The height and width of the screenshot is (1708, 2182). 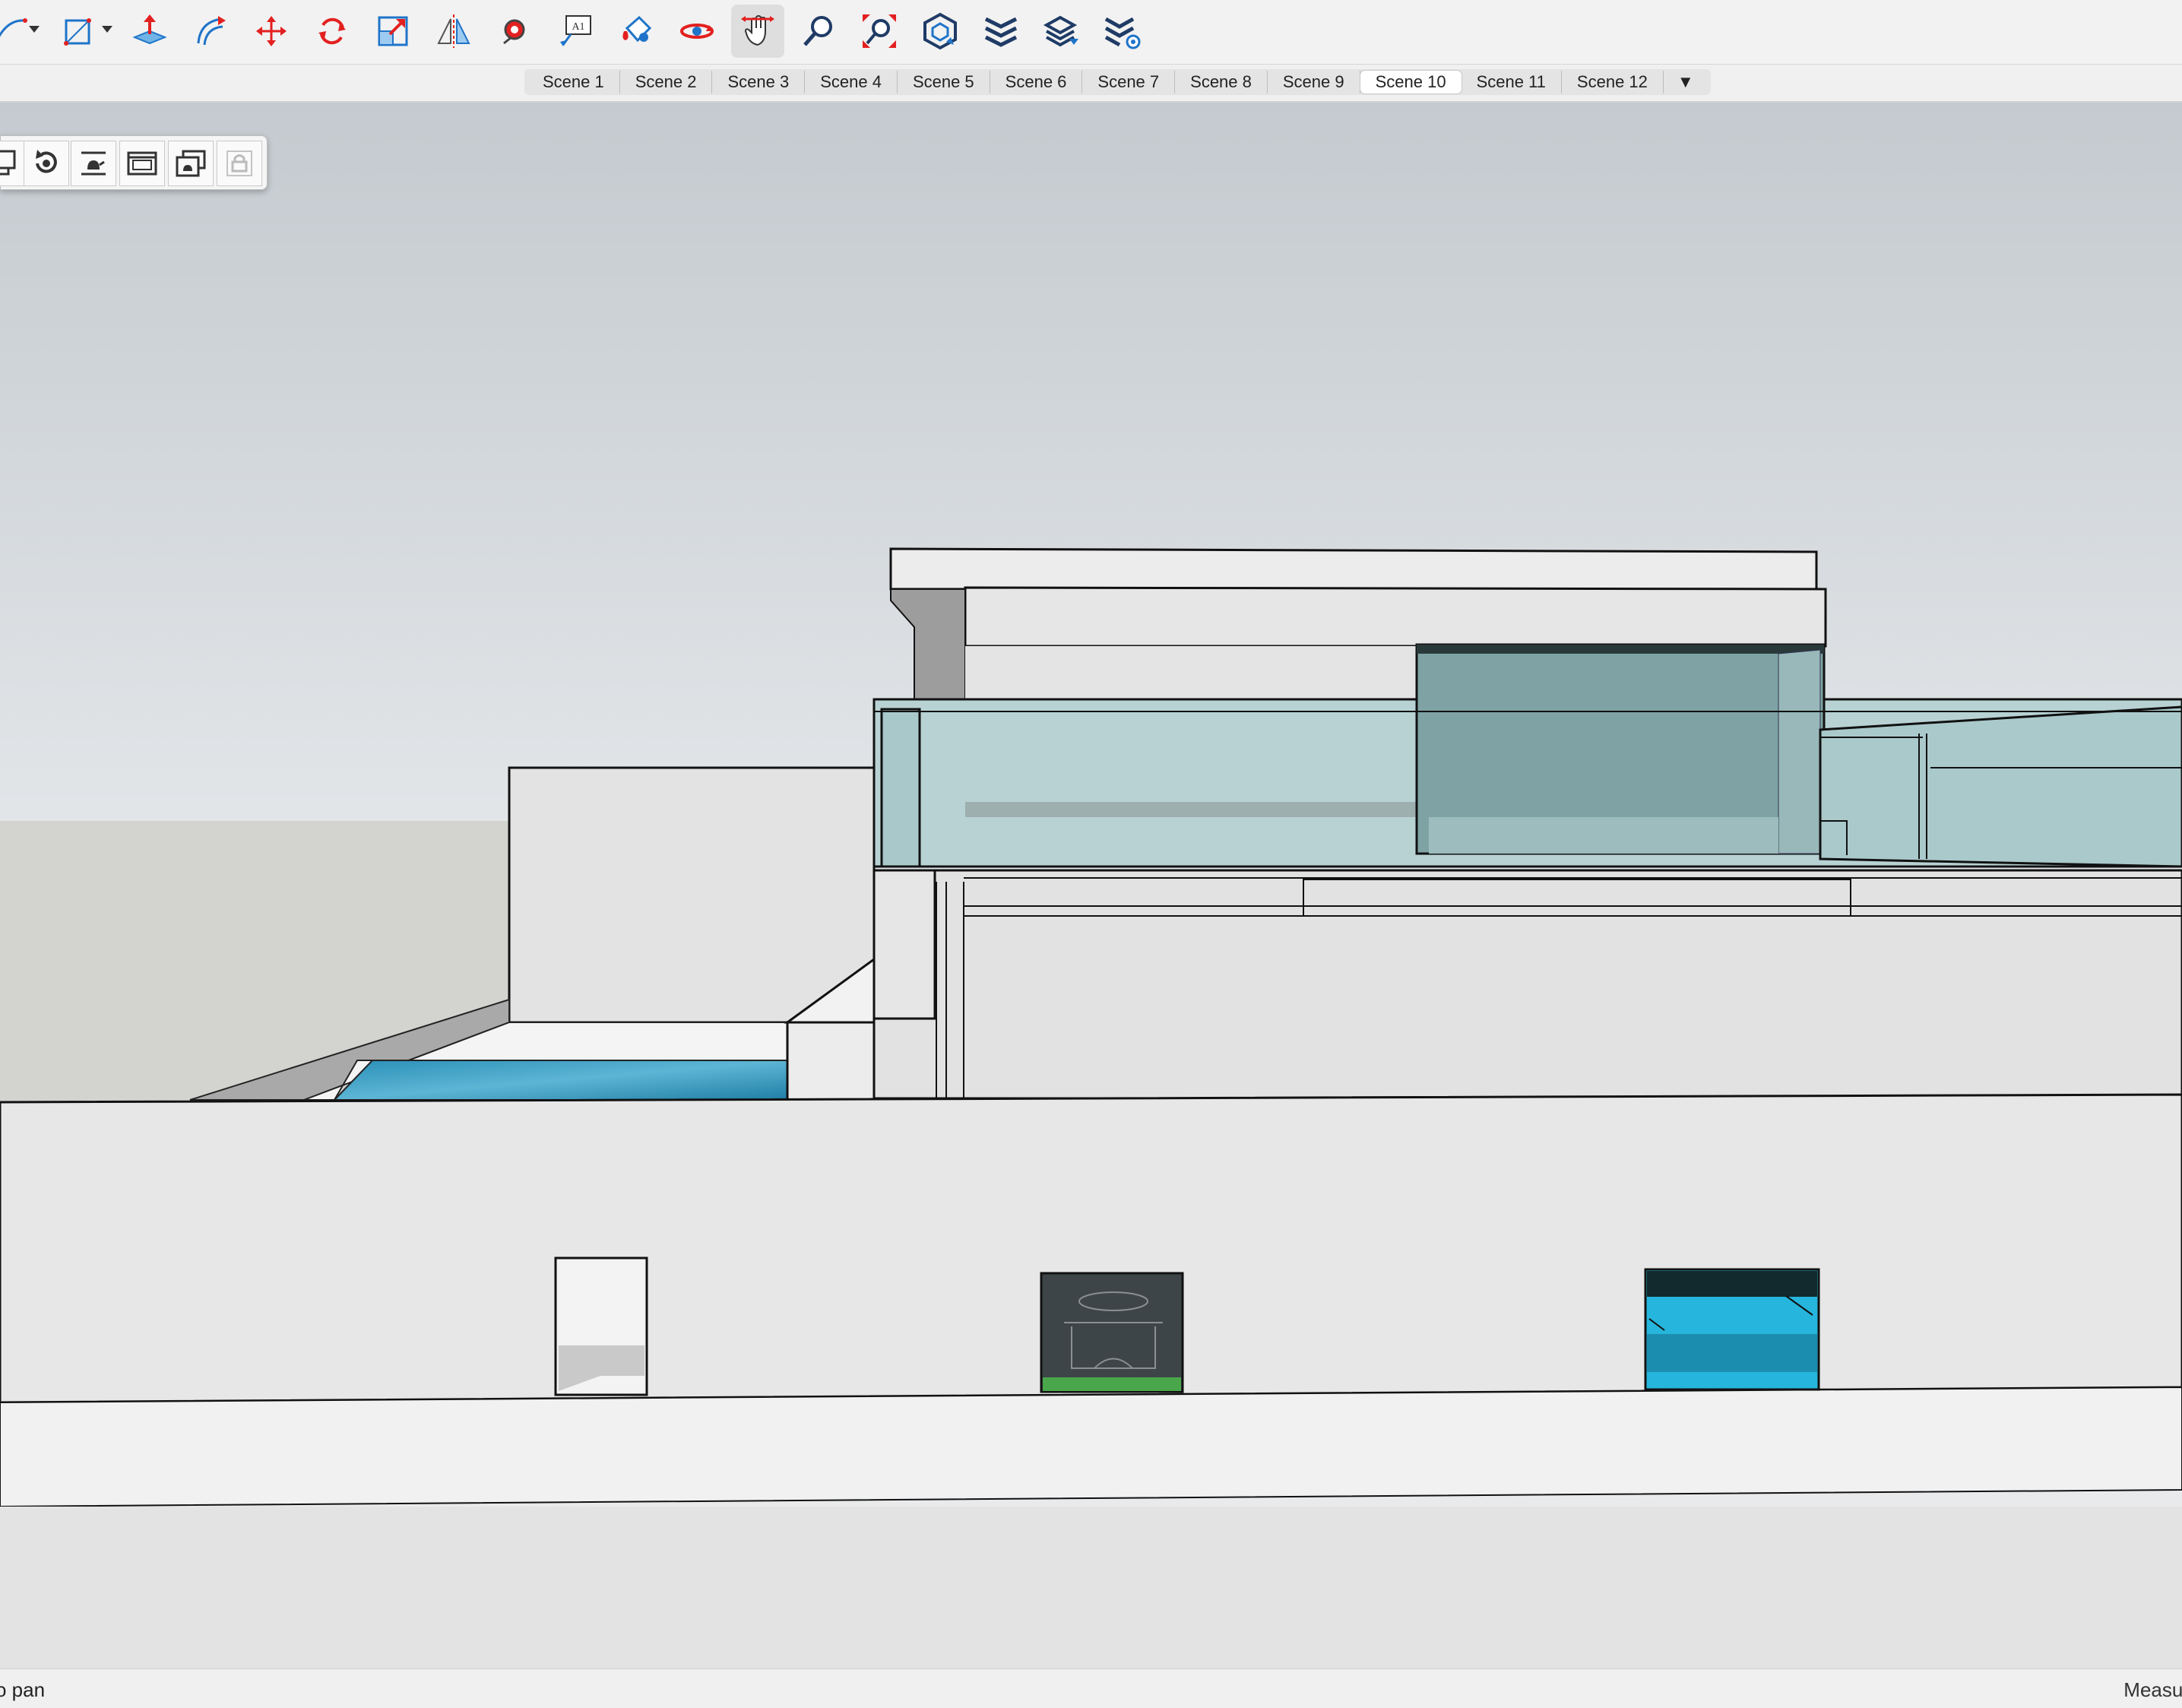 I want to click on zoom-extents-tool-button, so click(x=879, y=31).